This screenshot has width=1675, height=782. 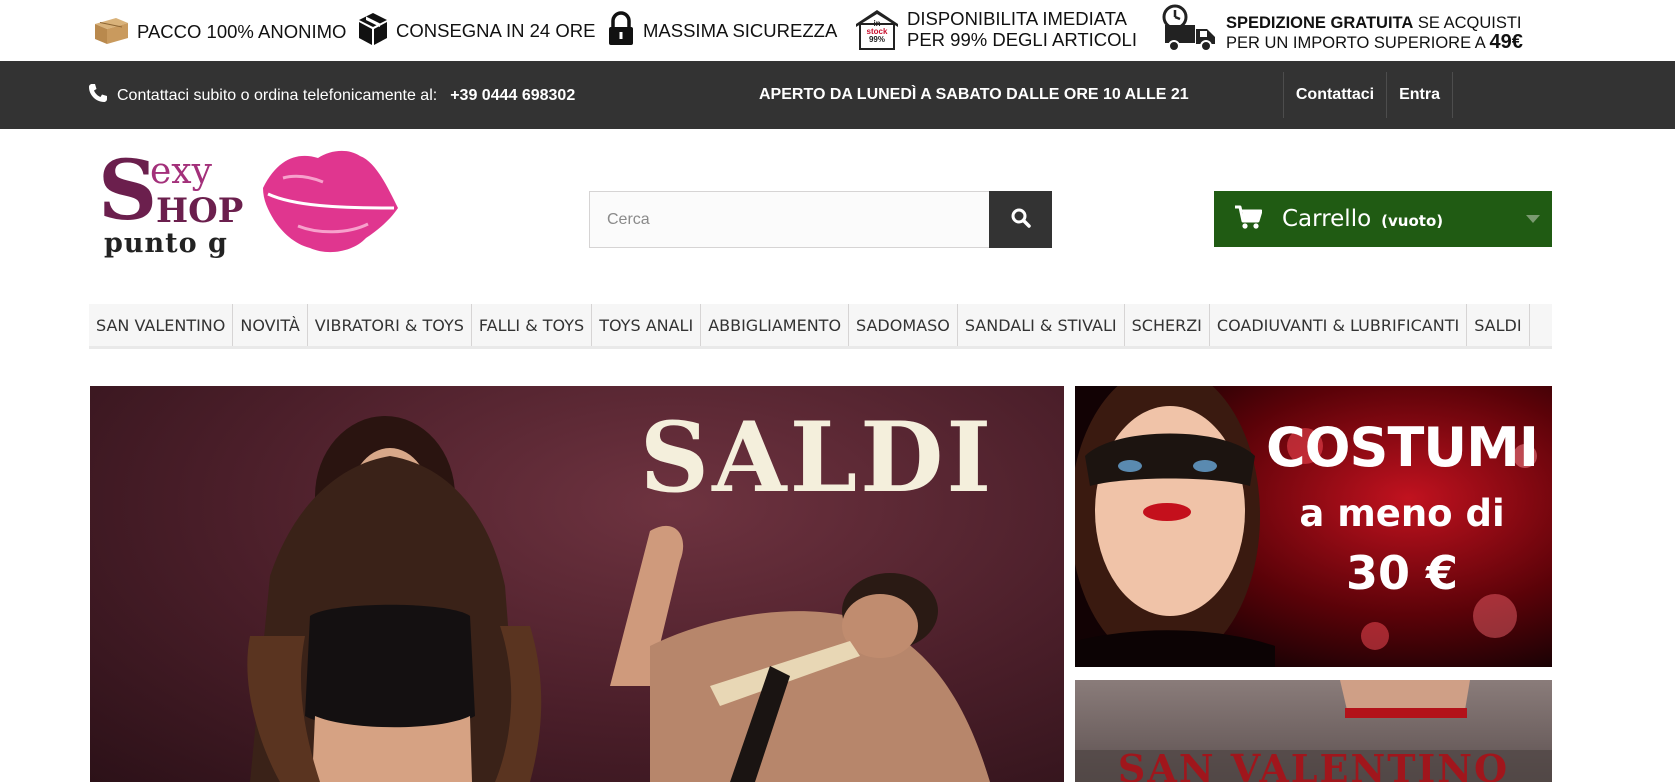 What do you see at coordinates (1313, 731) in the screenshot?
I see `san-valentino-banner: SAN VALENTINO` at bounding box center [1313, 731].